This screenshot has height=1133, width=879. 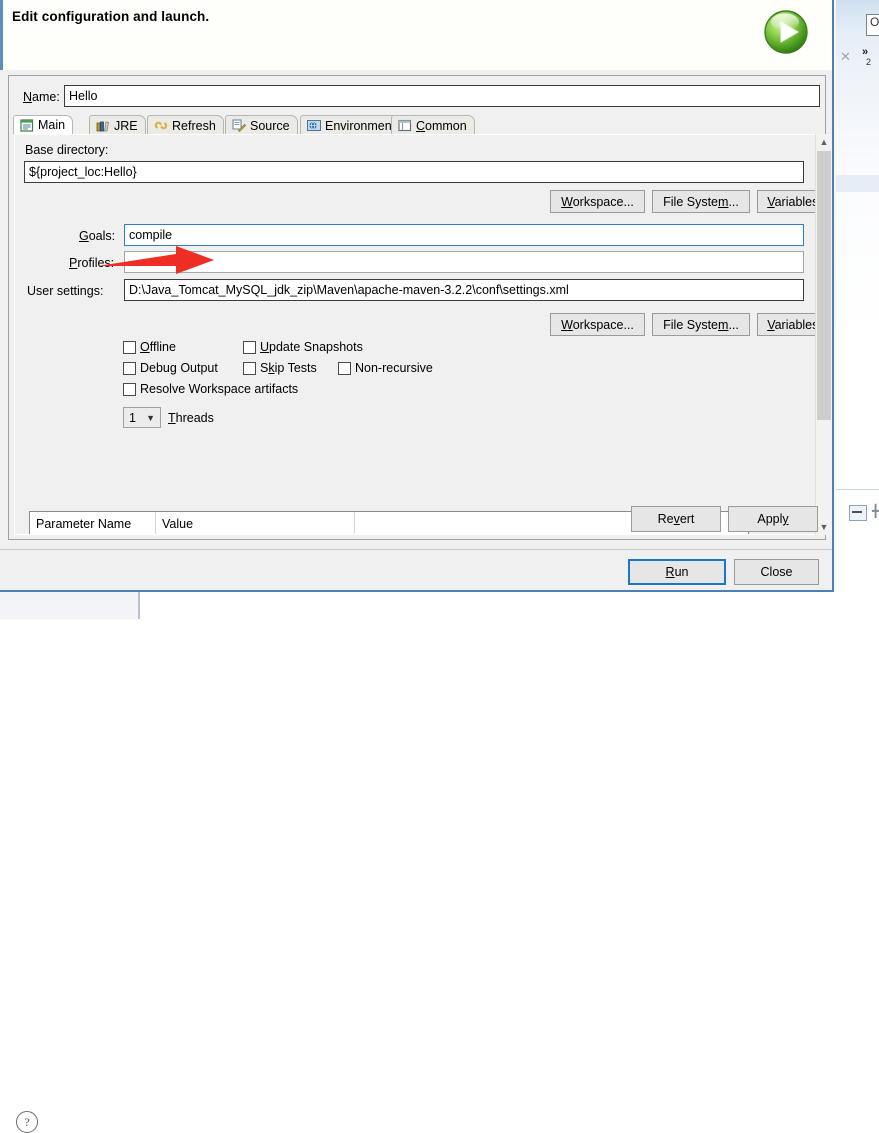 I want to click on threads-label: Threads, so click(x=191, y=418).